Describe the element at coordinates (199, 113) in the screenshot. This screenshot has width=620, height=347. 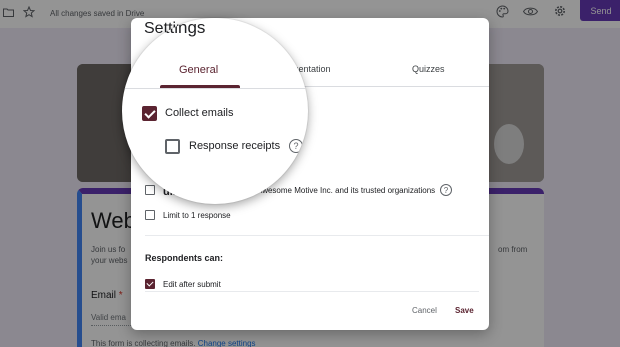
I see `collect-emails-label: Collect emails` at that location.